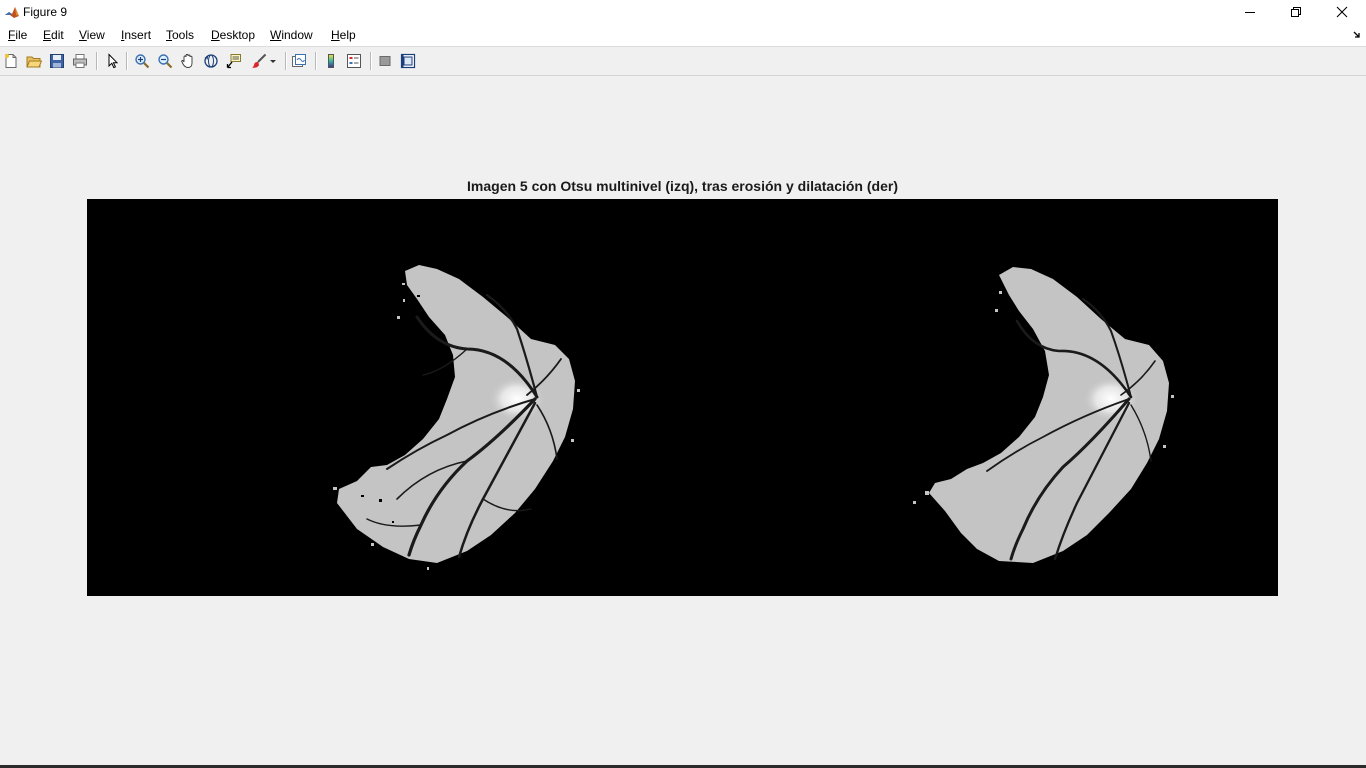 The image size is (1366, 768). I want to click on new-figure-icon, so click(11, 61).